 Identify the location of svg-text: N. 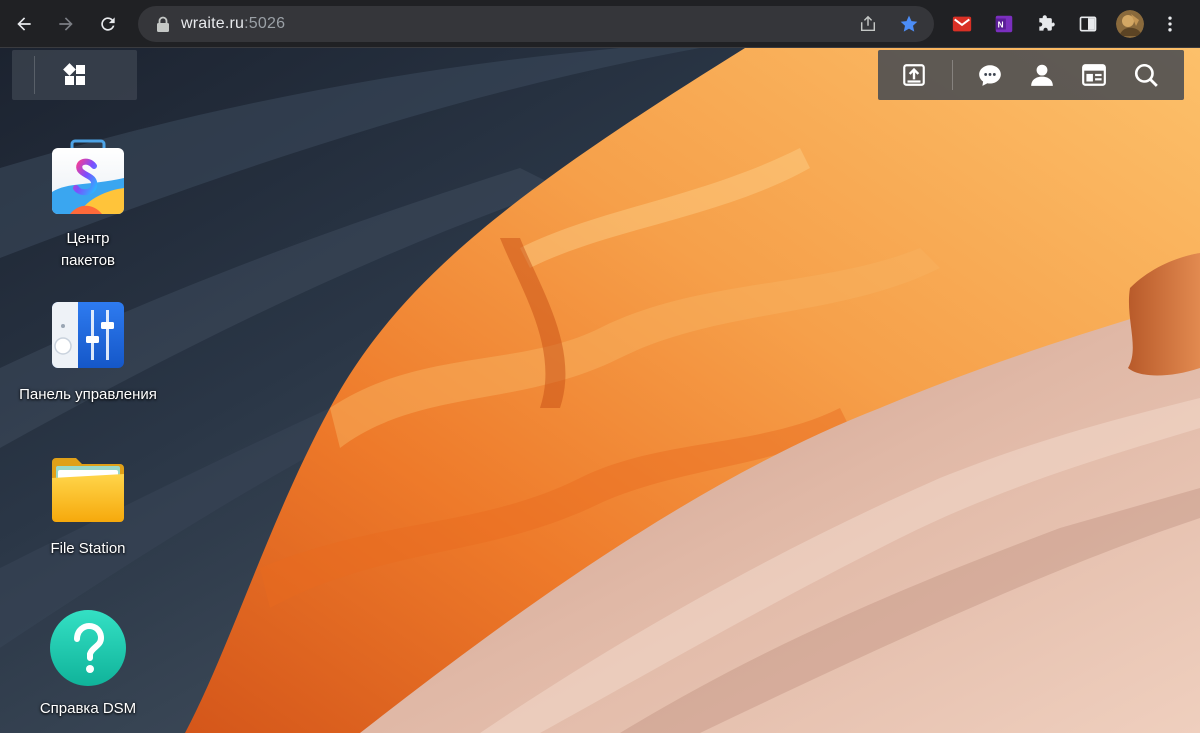
(1001, 25).